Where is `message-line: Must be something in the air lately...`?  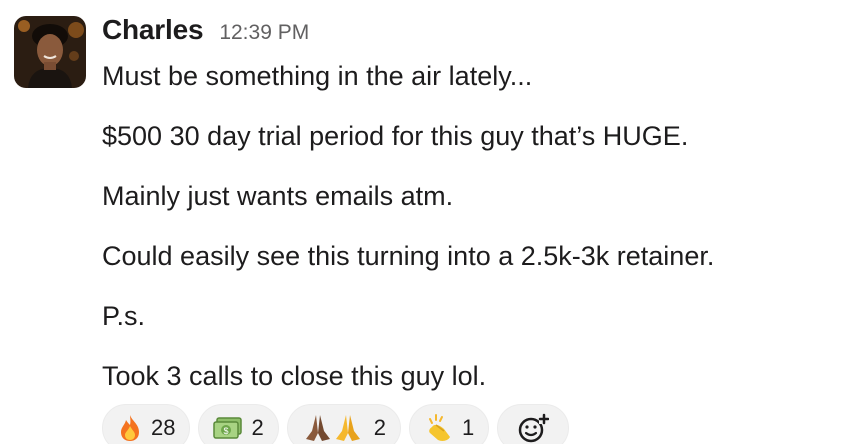 message-line: Must be something in the air lately... is located at coordinates (317, 76).